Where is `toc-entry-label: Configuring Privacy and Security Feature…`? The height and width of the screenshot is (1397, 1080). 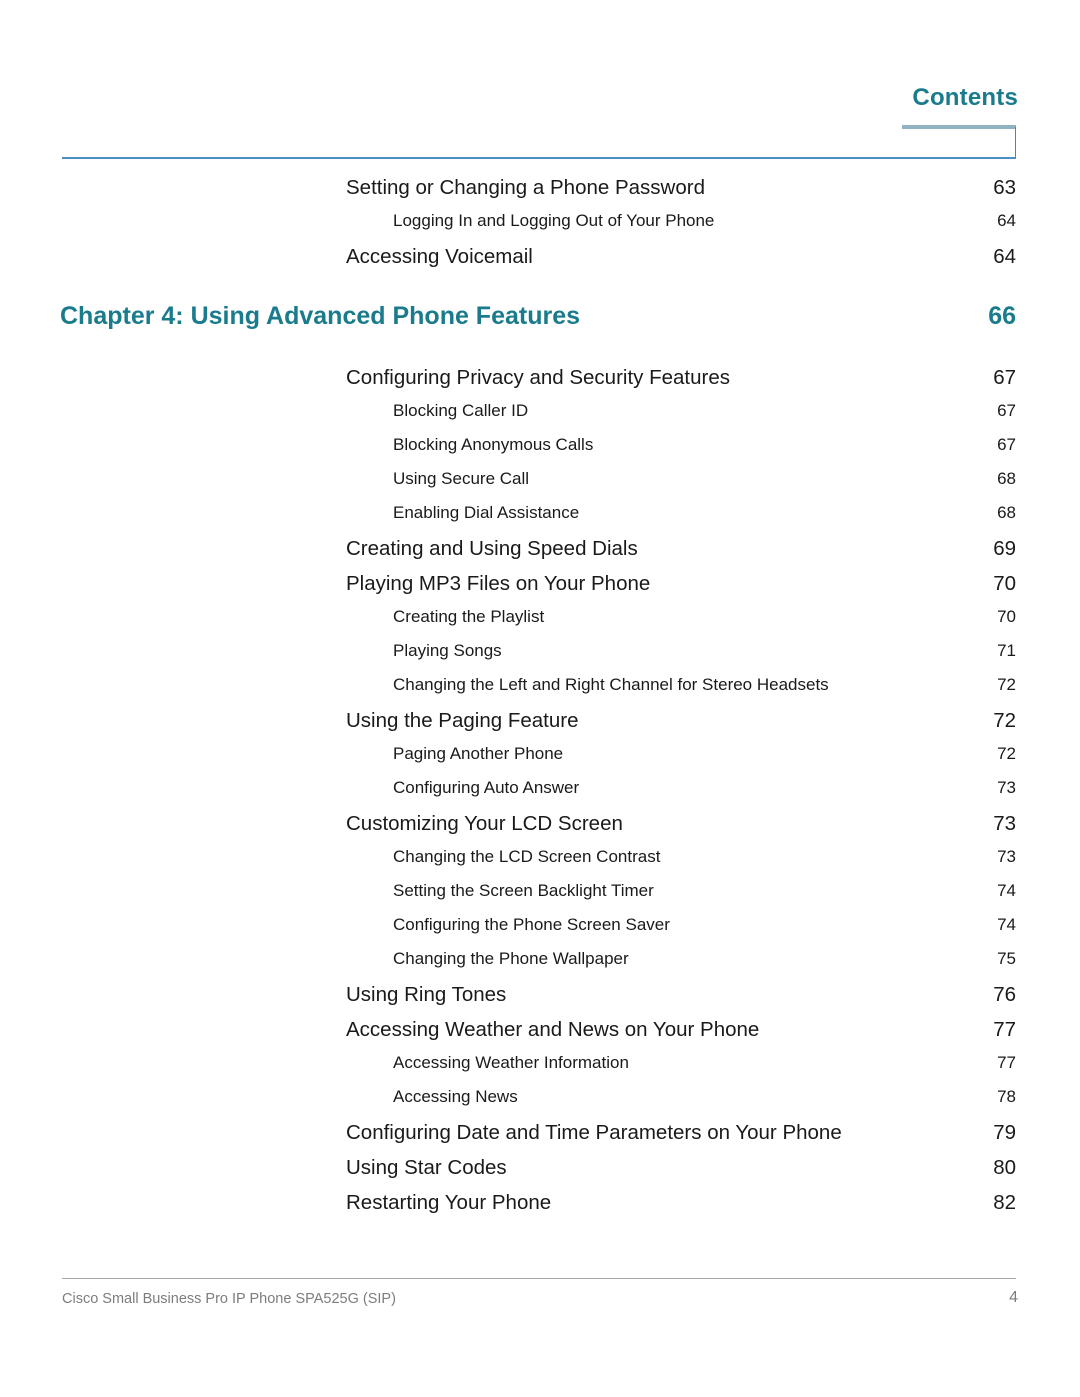
toc-entry-label: Configuring Privacy and Security Feature… is located at coordinates (538, 377).